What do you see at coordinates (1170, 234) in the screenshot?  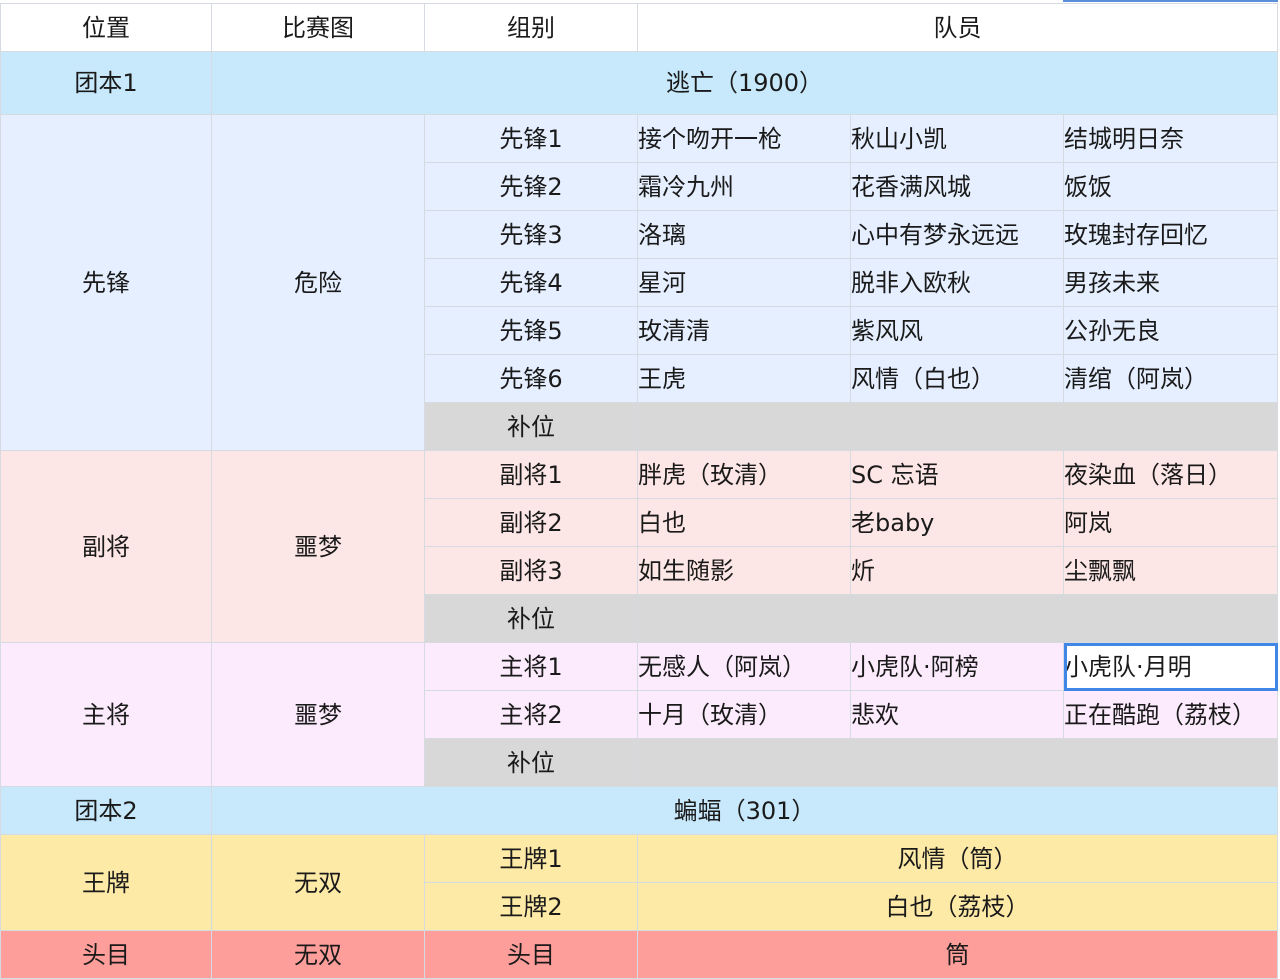 I see `member-cell: 玫瑰封存回忆` at bounding box center [1170, 234].